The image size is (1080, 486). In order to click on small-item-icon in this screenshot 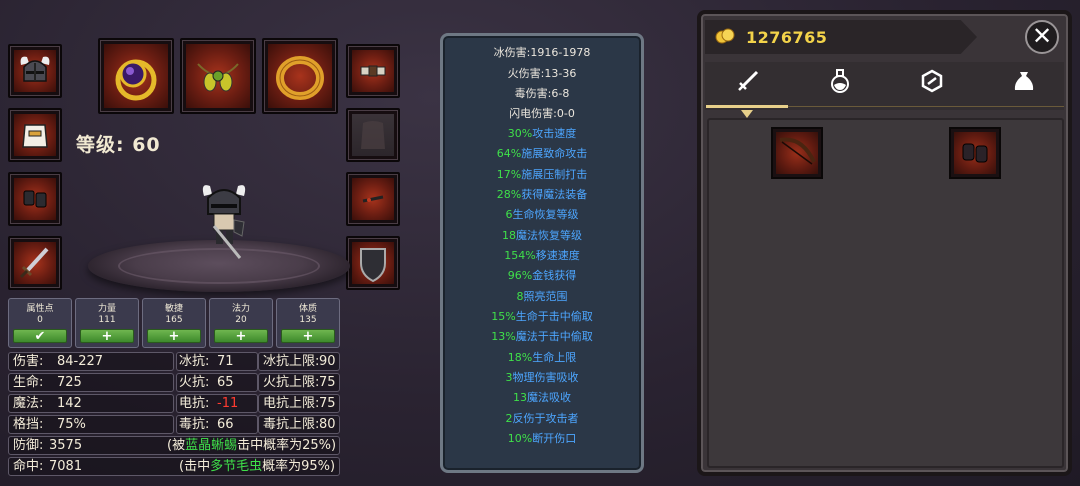, I will do `click(373, 199)`.